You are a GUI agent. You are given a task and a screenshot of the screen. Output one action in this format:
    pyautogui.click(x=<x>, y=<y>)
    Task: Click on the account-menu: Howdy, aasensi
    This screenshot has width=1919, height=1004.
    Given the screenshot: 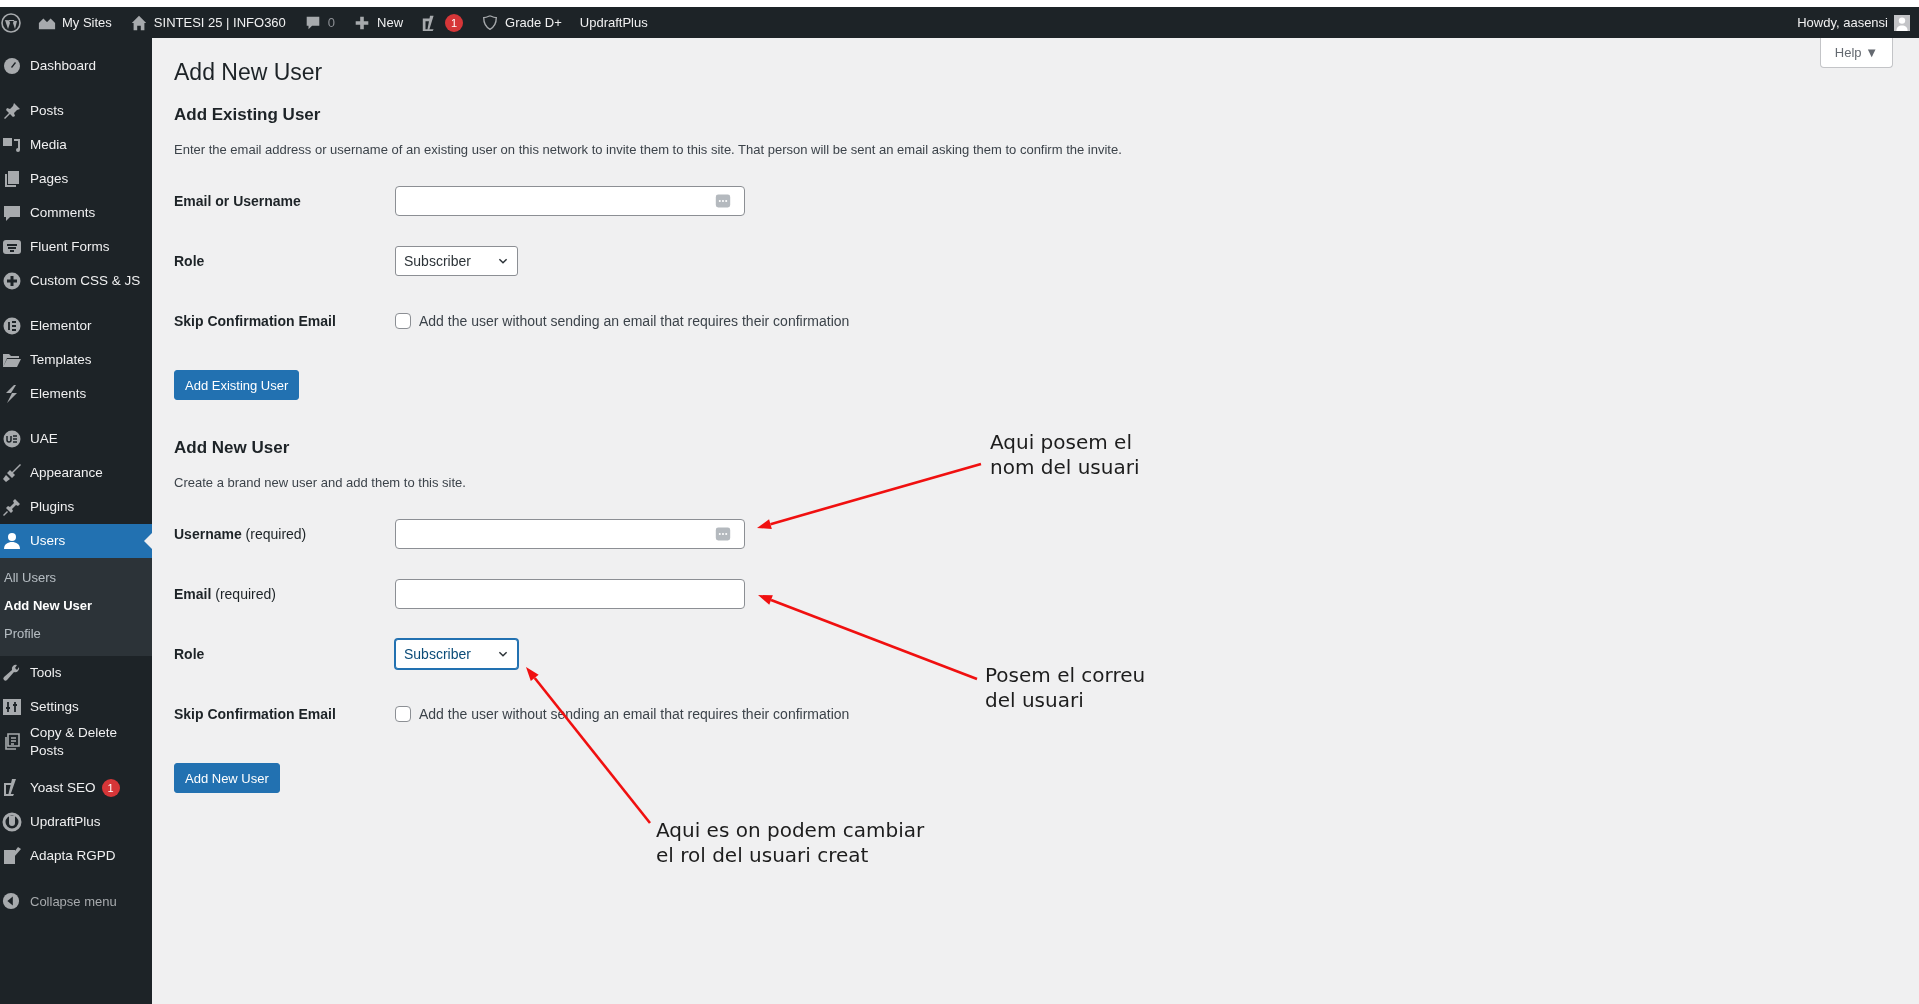 What is the action you would take?
    pyautogui.click(x=1853, y=22)
    